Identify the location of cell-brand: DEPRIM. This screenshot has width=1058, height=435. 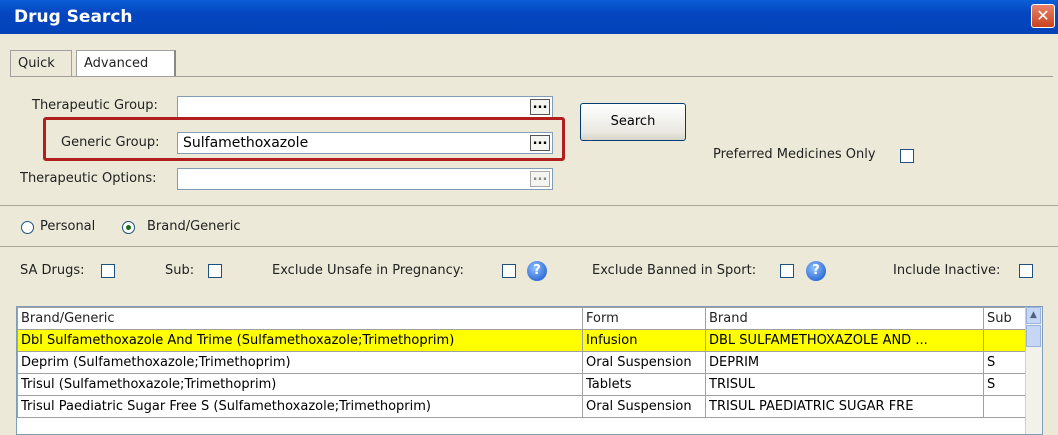
(844, 362).